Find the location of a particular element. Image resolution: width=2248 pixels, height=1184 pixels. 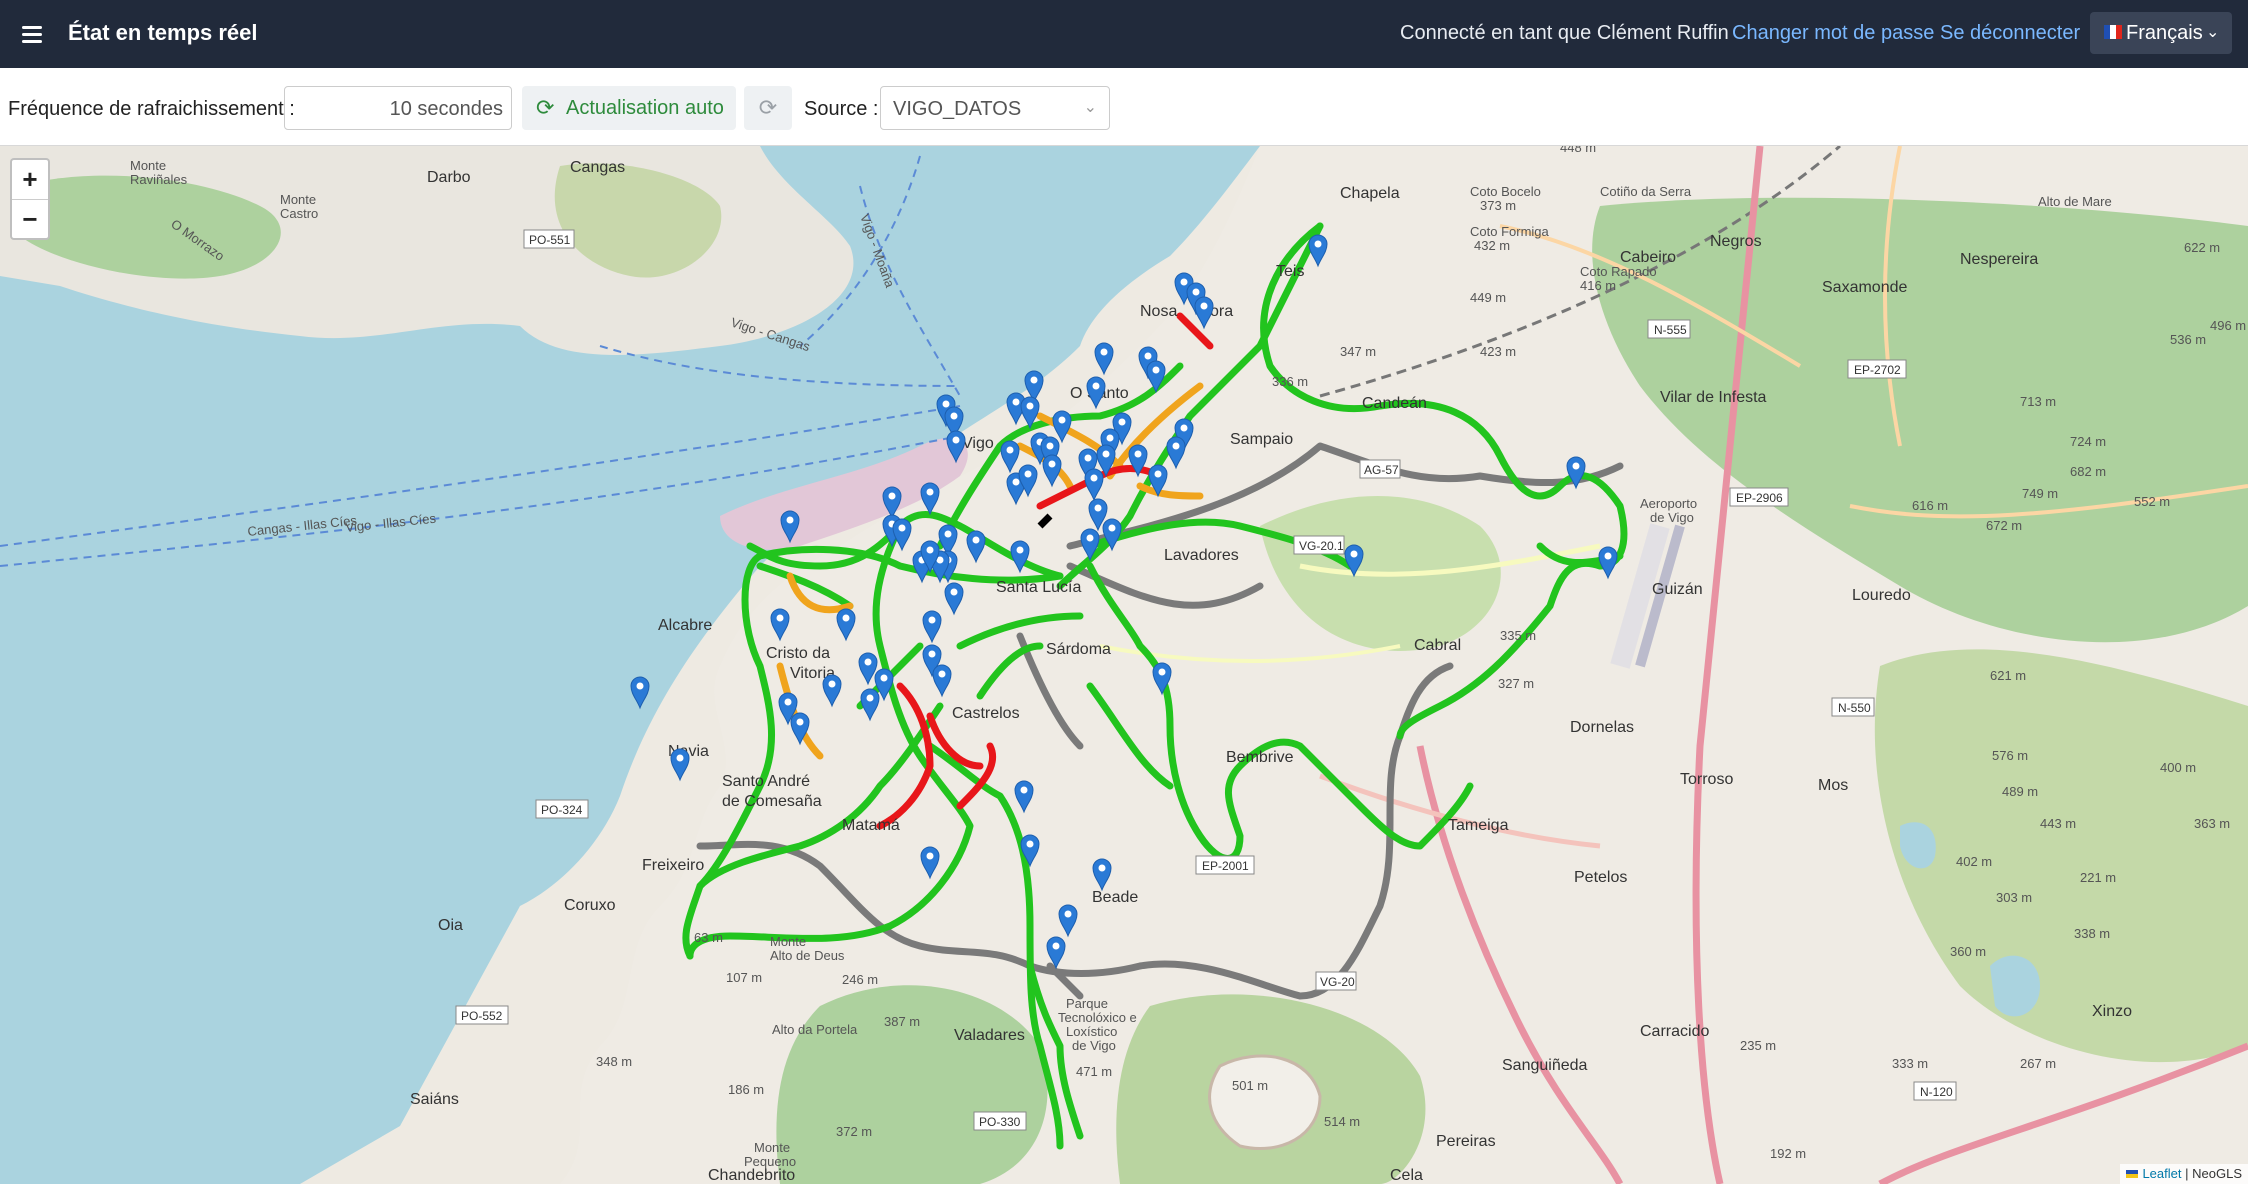

map-attribution: Leaflet | NeoGLS is located at coordinates (2184, 1174).